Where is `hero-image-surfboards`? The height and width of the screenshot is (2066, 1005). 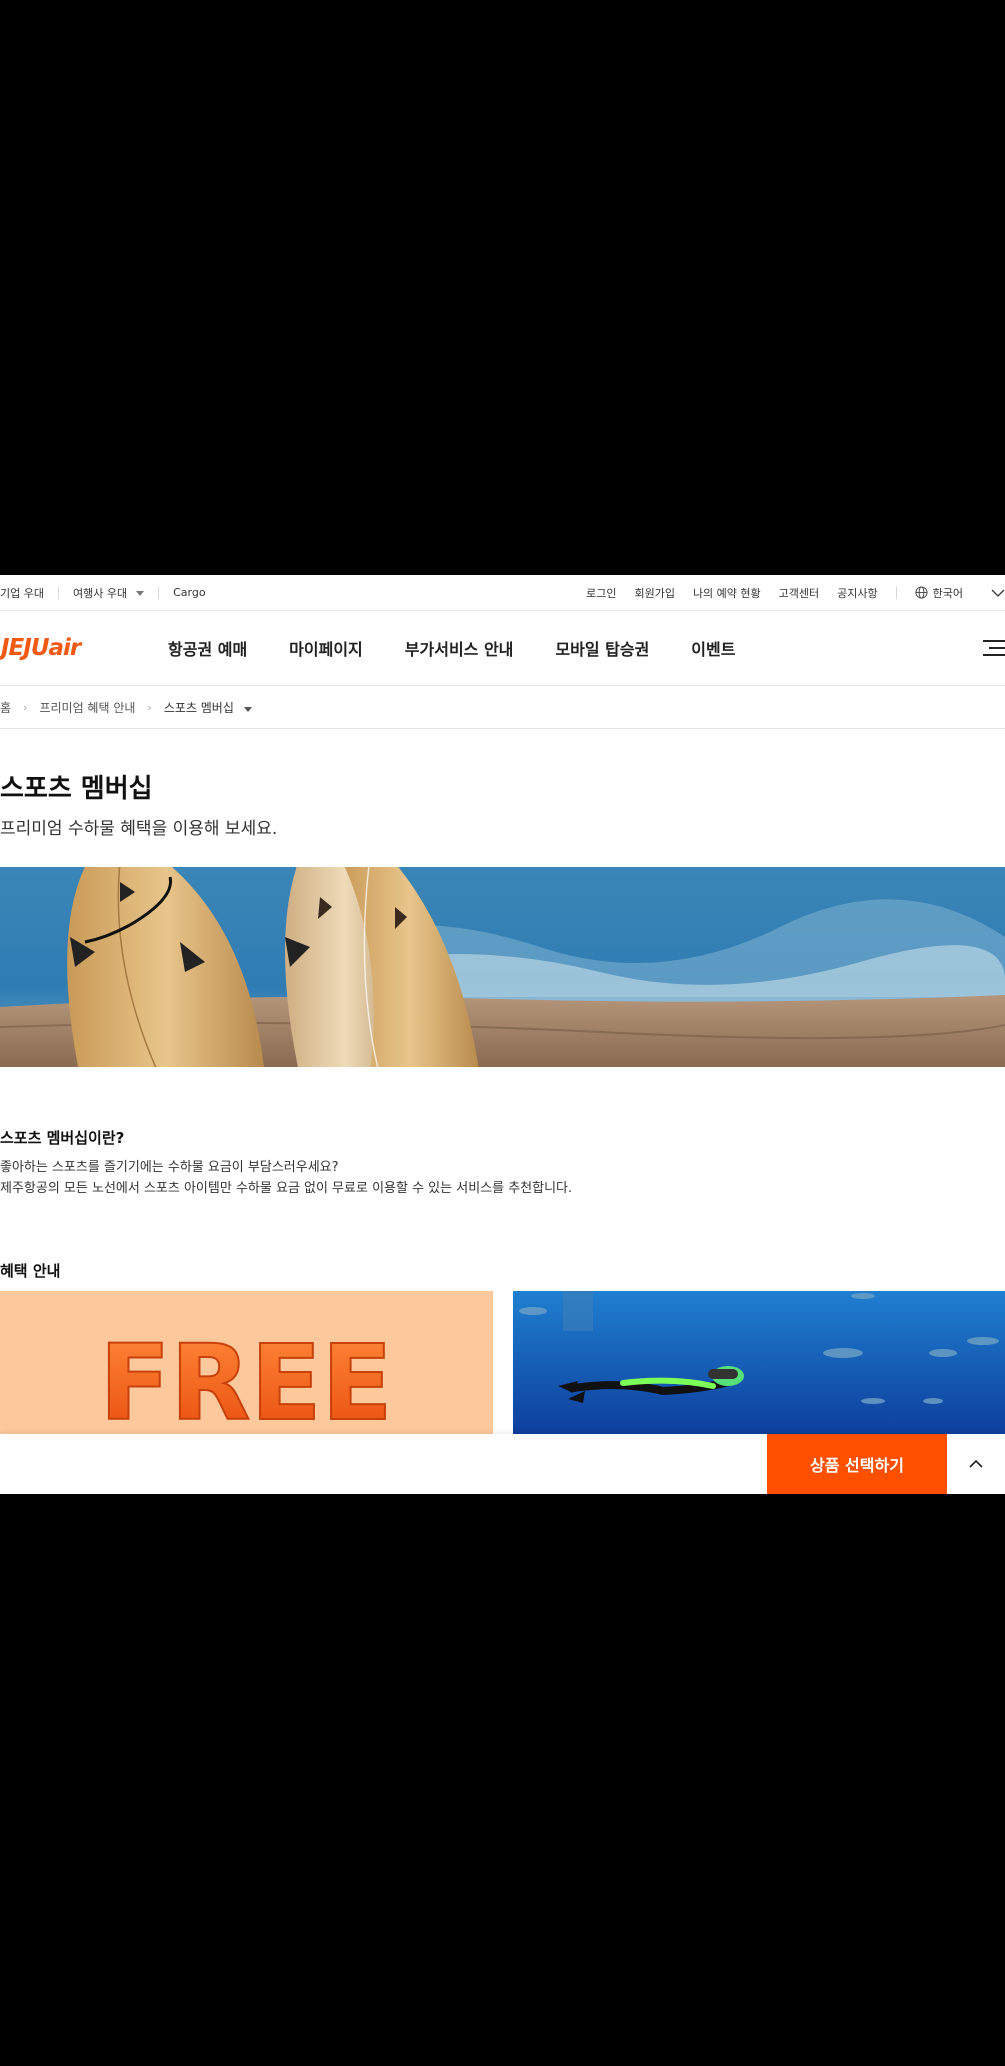
hero-image-surfboards is located at coordinates (502, 967).